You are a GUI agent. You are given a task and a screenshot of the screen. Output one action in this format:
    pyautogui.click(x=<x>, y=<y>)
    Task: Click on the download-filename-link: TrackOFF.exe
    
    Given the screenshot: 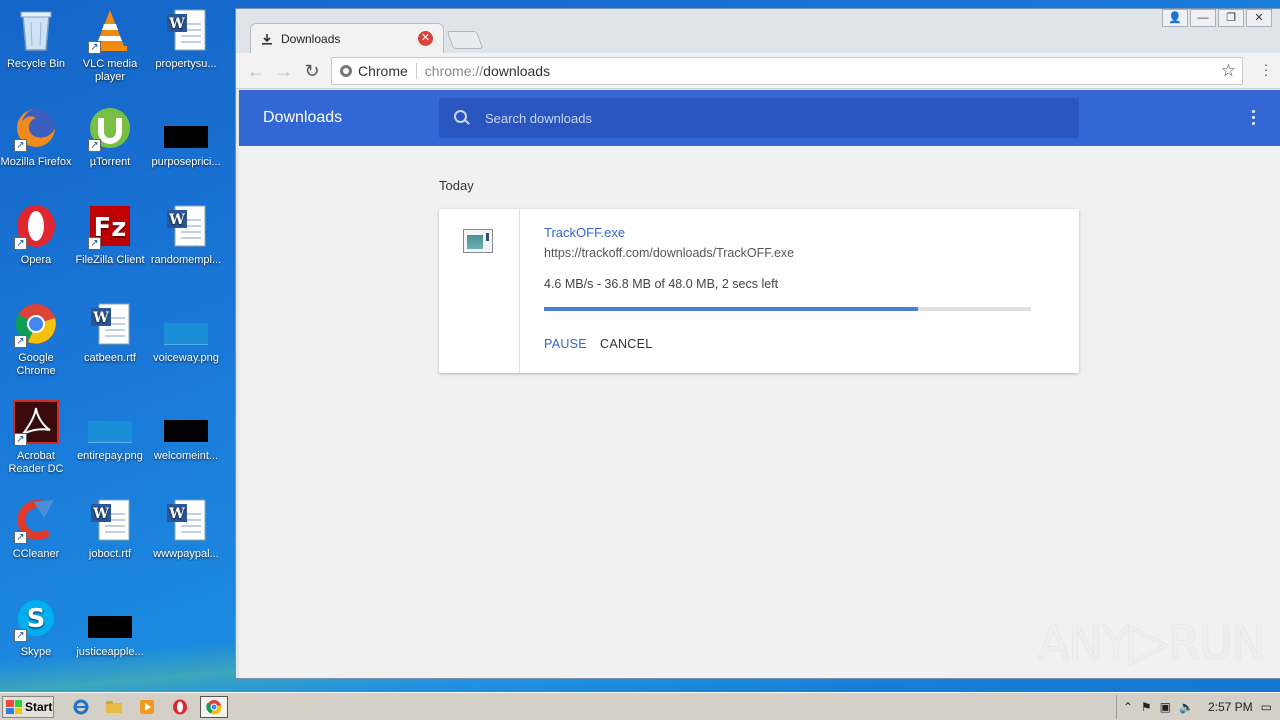 What is the action you would take?
    pyautogui.click(x=584, y=232)
    